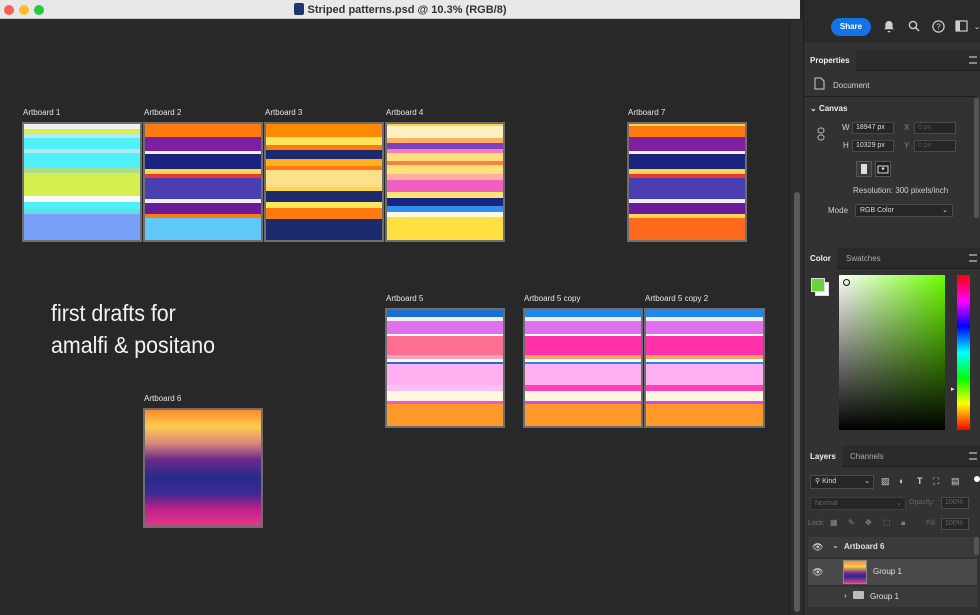 The image size is (980, 615). What do you see at coordinates (953, 389) in the screenshot?
I see `hue-slider-handle: ▸` at bounding box center [953, 389].